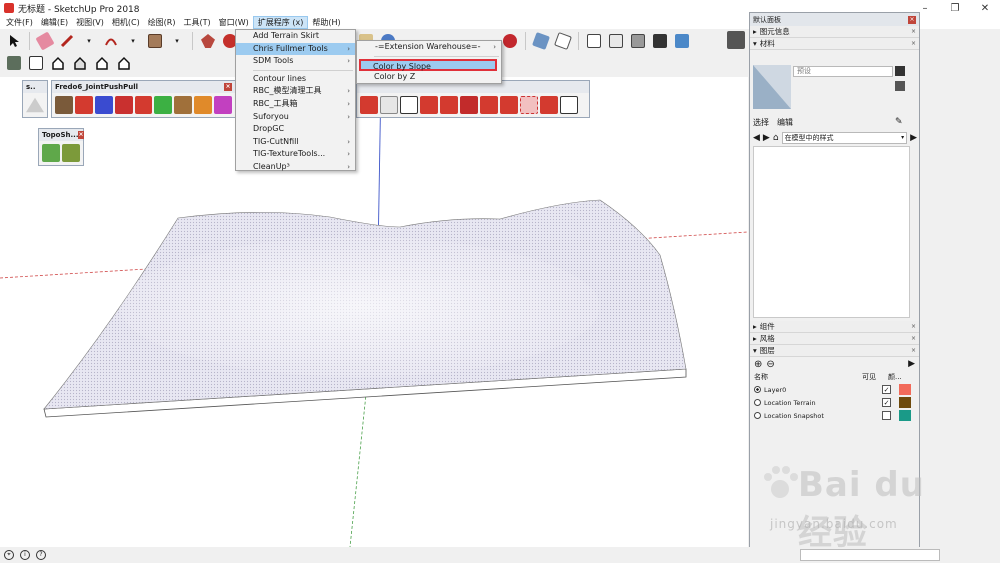  What do you see at coordinates (295, 91) in the screenshot?
I see `menu-item-rbc-cleanup: RBC_模型清理工具 ›` at bounding box center [295, 91].